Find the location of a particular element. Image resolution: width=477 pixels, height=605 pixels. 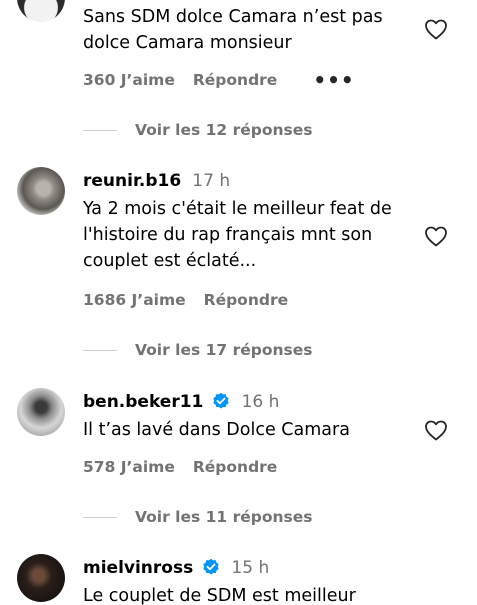

timestamp: 15 h is located at coordinates (250, 568).